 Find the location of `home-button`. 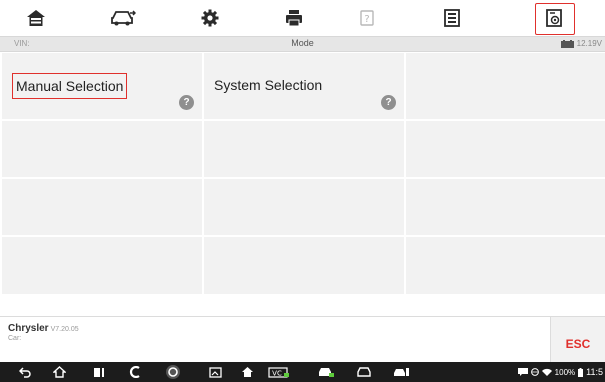

home-button is located at coordinates (36, 18).